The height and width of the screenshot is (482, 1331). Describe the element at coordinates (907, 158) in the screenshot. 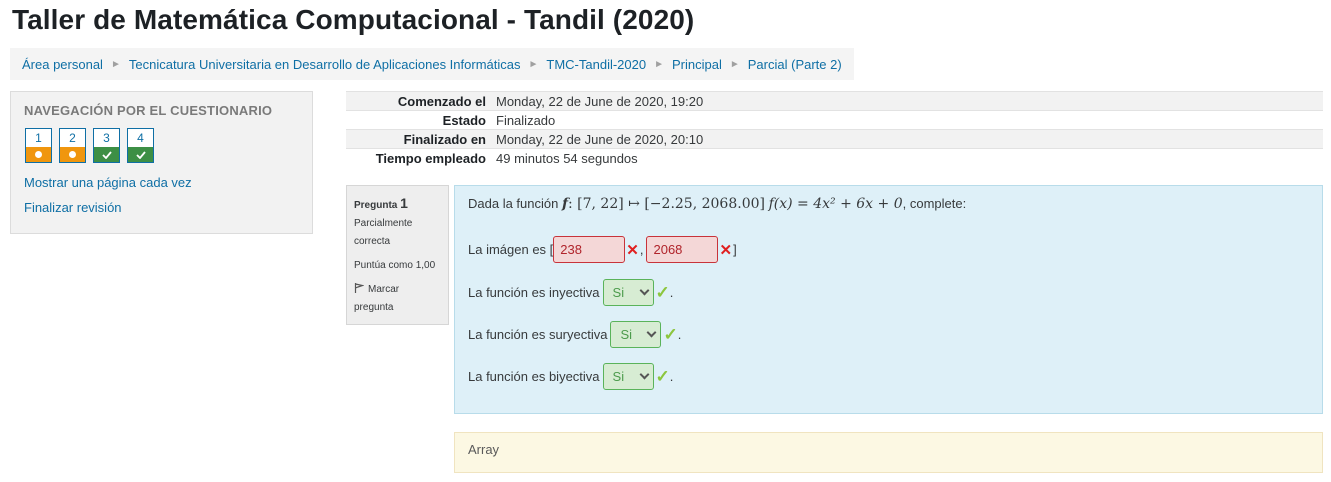

I see `summary-value: 49 minutos 54 segundos` at that location.